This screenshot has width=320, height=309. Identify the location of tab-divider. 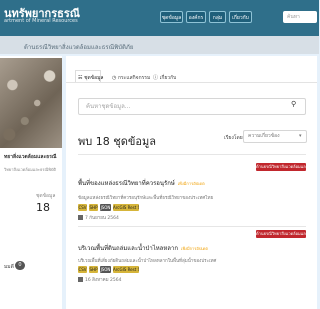
(191, 82).